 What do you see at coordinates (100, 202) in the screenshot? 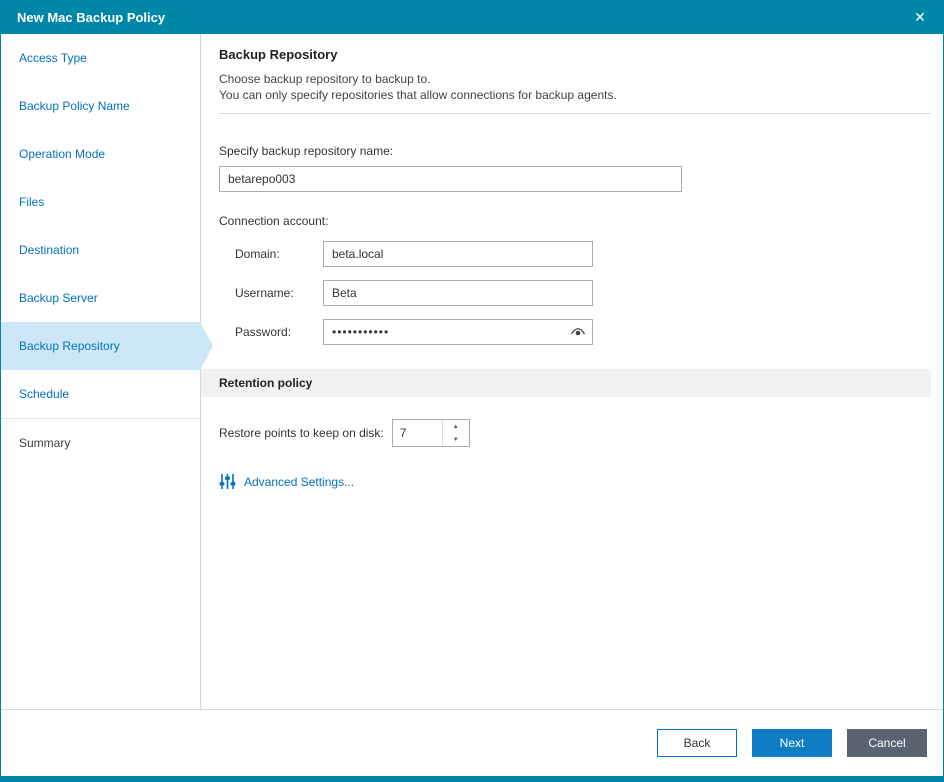
I see `sidebar-item-files: Files` at bounding box center [100, 202].